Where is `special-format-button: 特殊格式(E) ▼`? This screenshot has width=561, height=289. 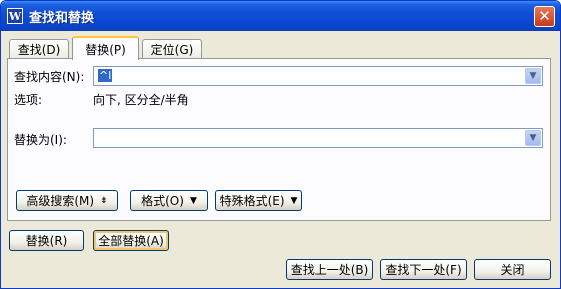 special-format-button: 特殊格式(E) ▼ is located at coordinates (258, 200).